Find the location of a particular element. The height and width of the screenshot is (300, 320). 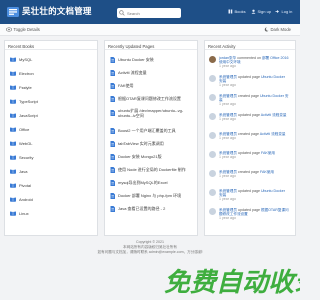

book-list-item: TypeScript is located at coordinates (24, 101).